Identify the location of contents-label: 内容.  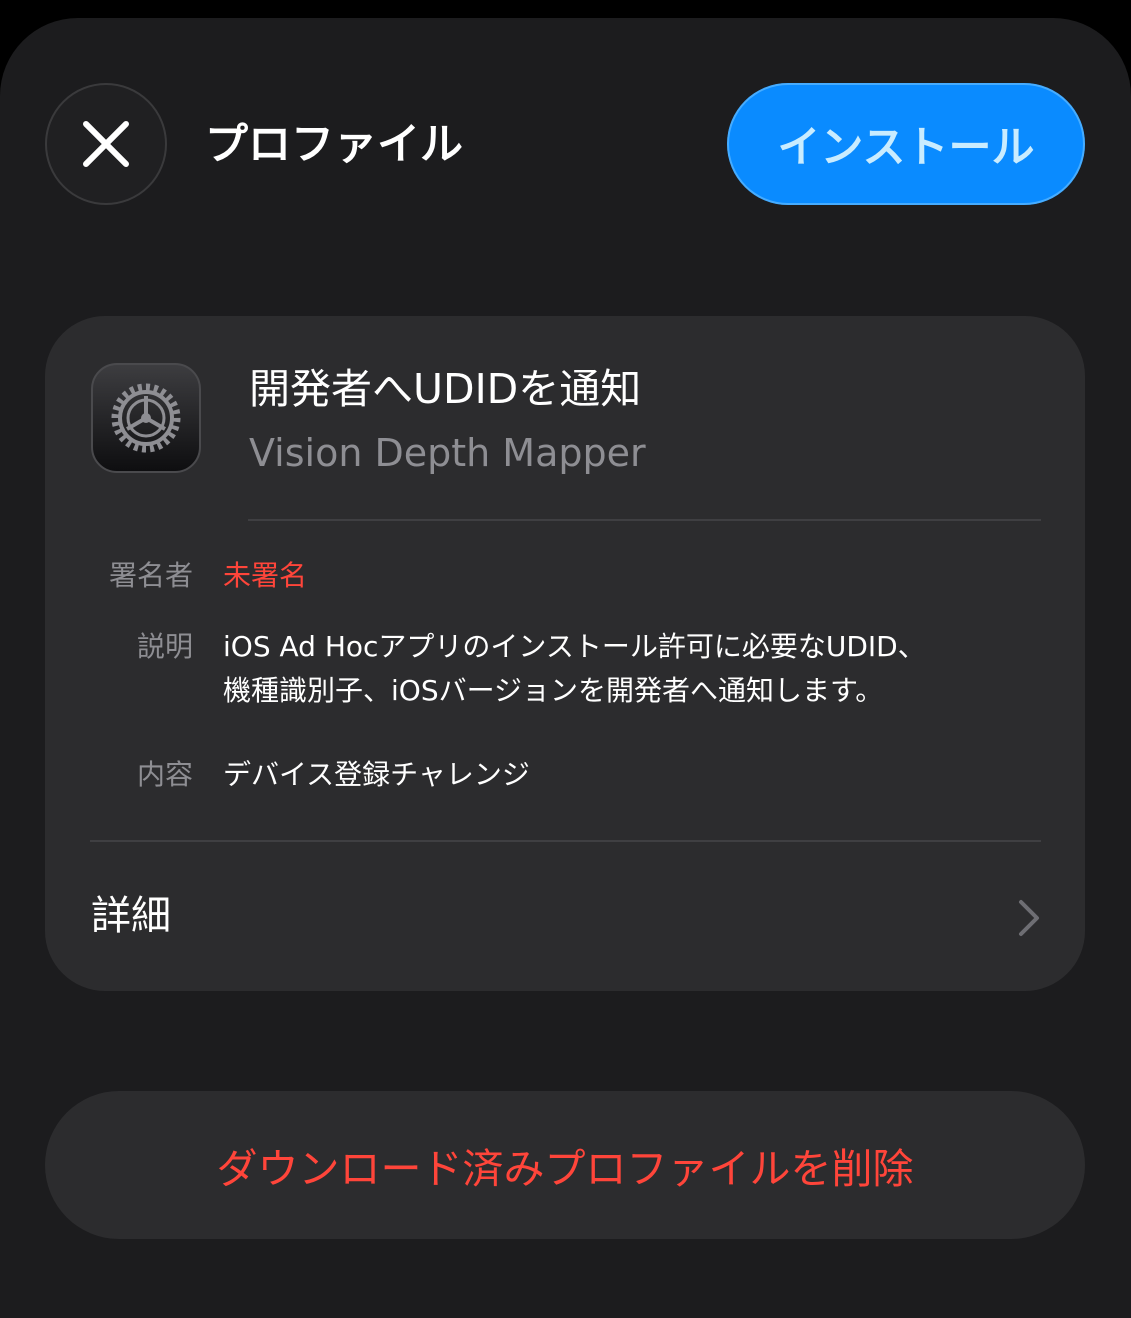
(164, 774).